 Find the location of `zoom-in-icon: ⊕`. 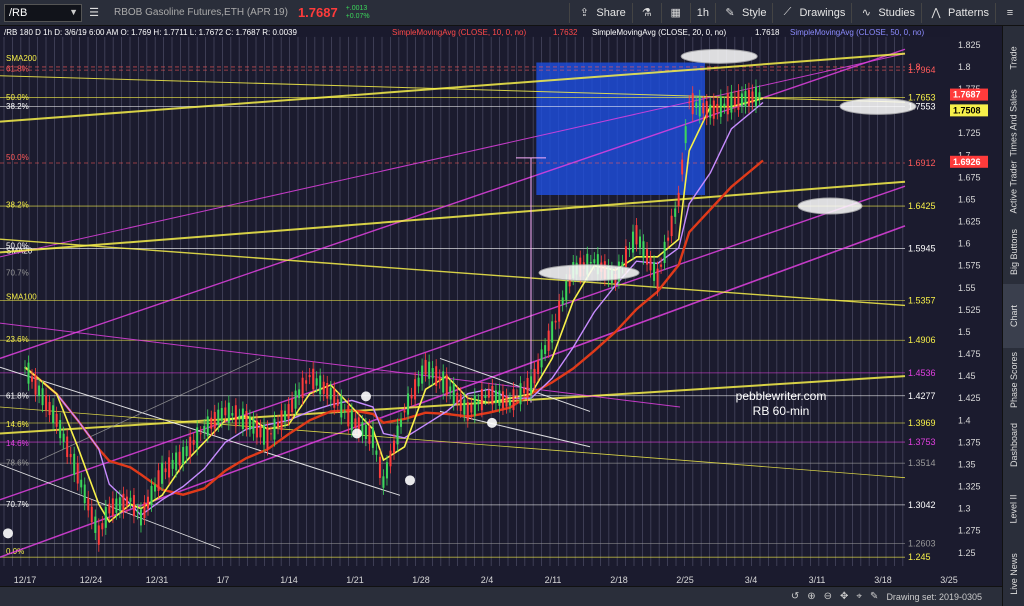

zoom-in-icon: ⊕ is located at coordinates (811, 596).